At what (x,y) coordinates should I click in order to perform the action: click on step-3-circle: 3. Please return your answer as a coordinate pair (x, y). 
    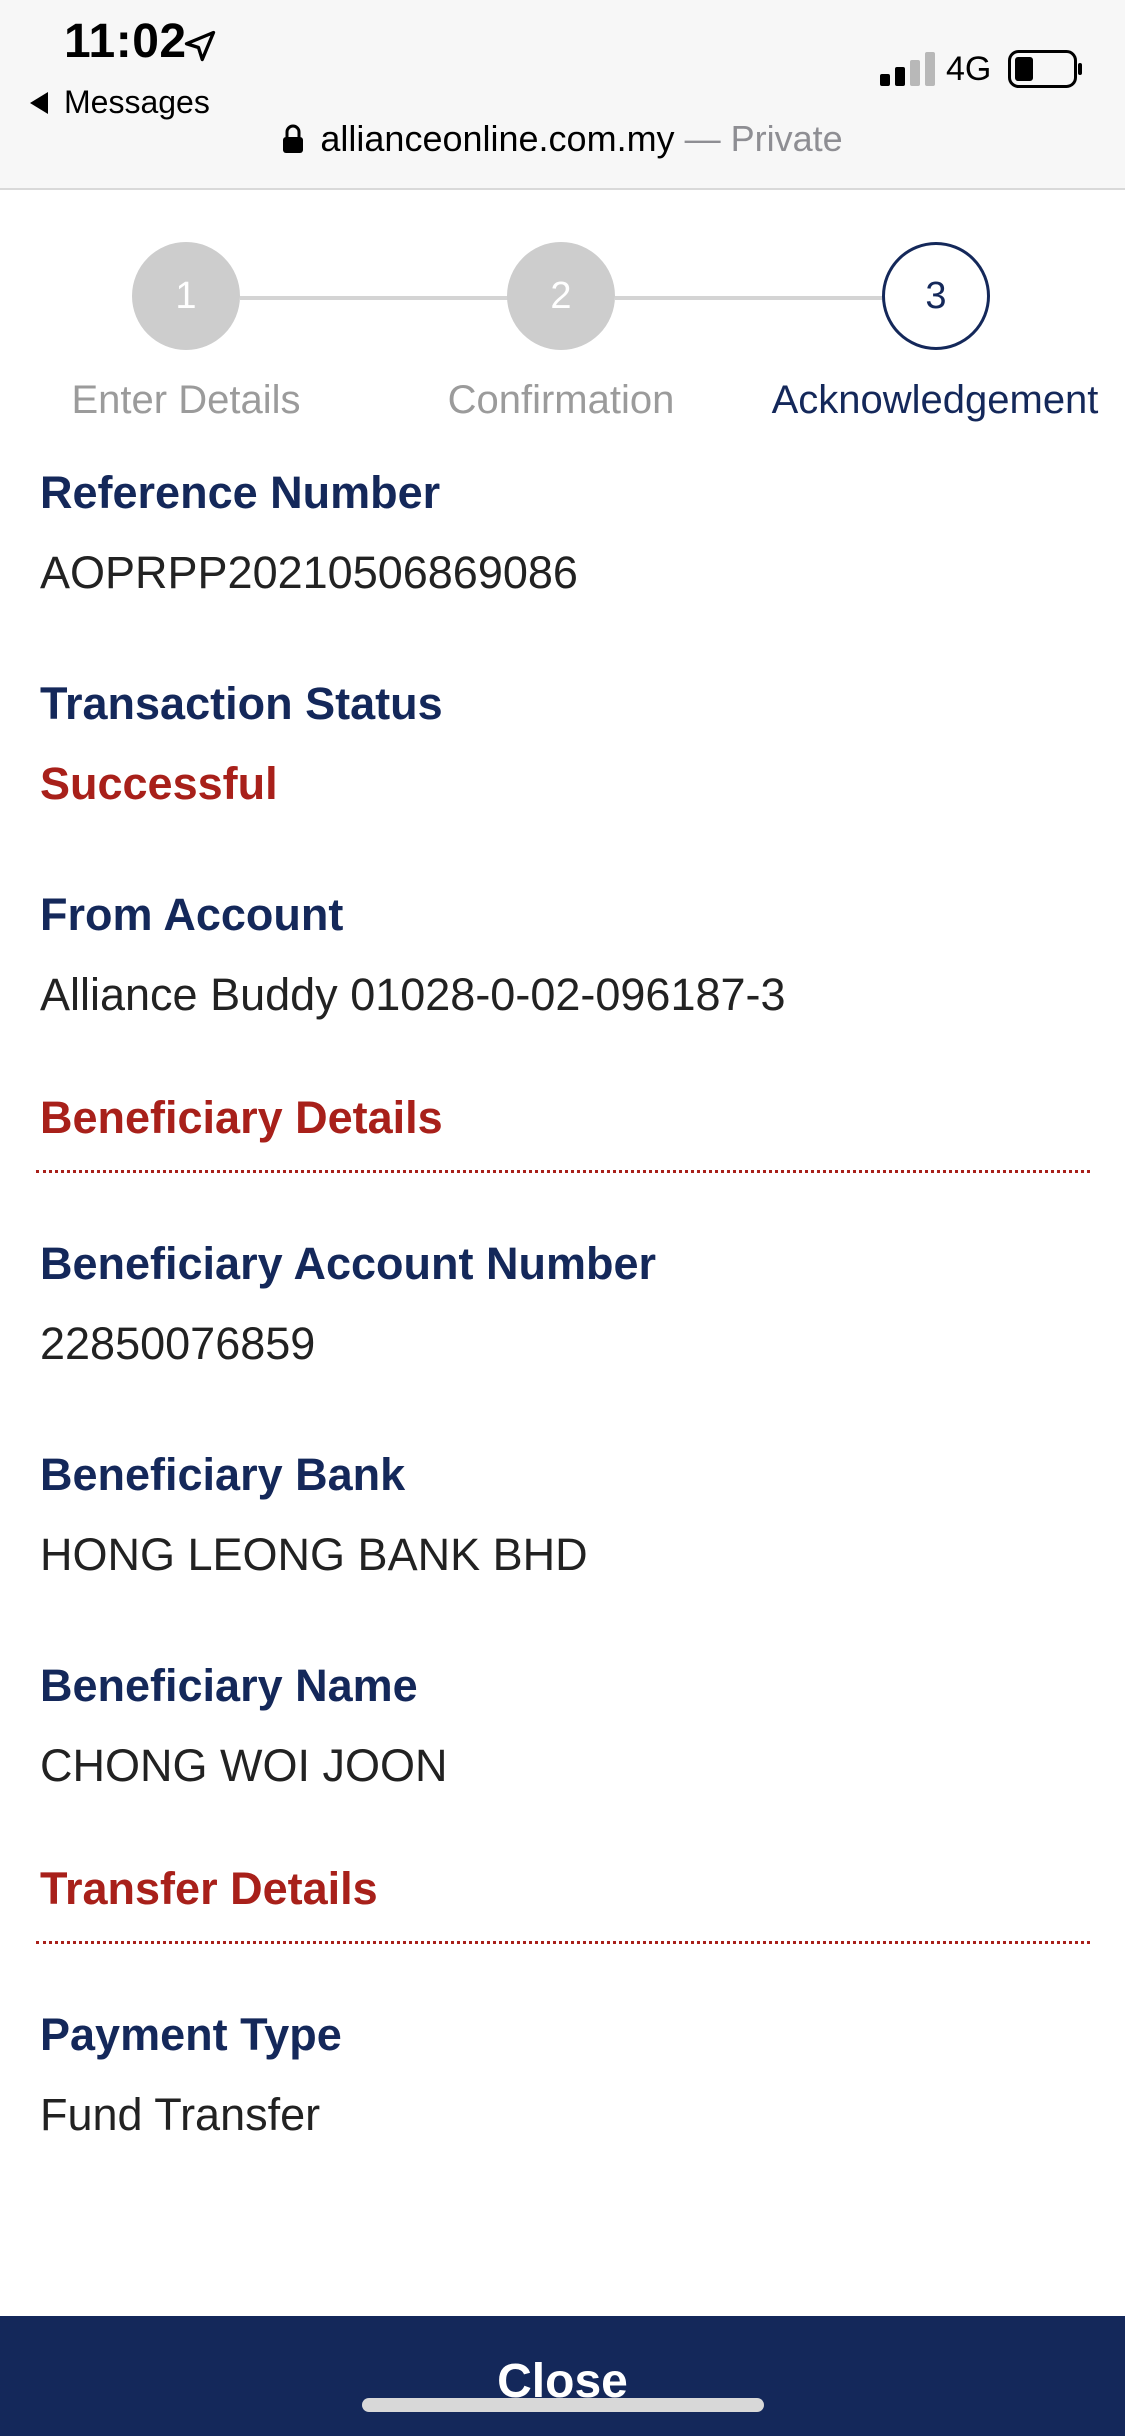
    Looking at the image, I should click on (936, 296).